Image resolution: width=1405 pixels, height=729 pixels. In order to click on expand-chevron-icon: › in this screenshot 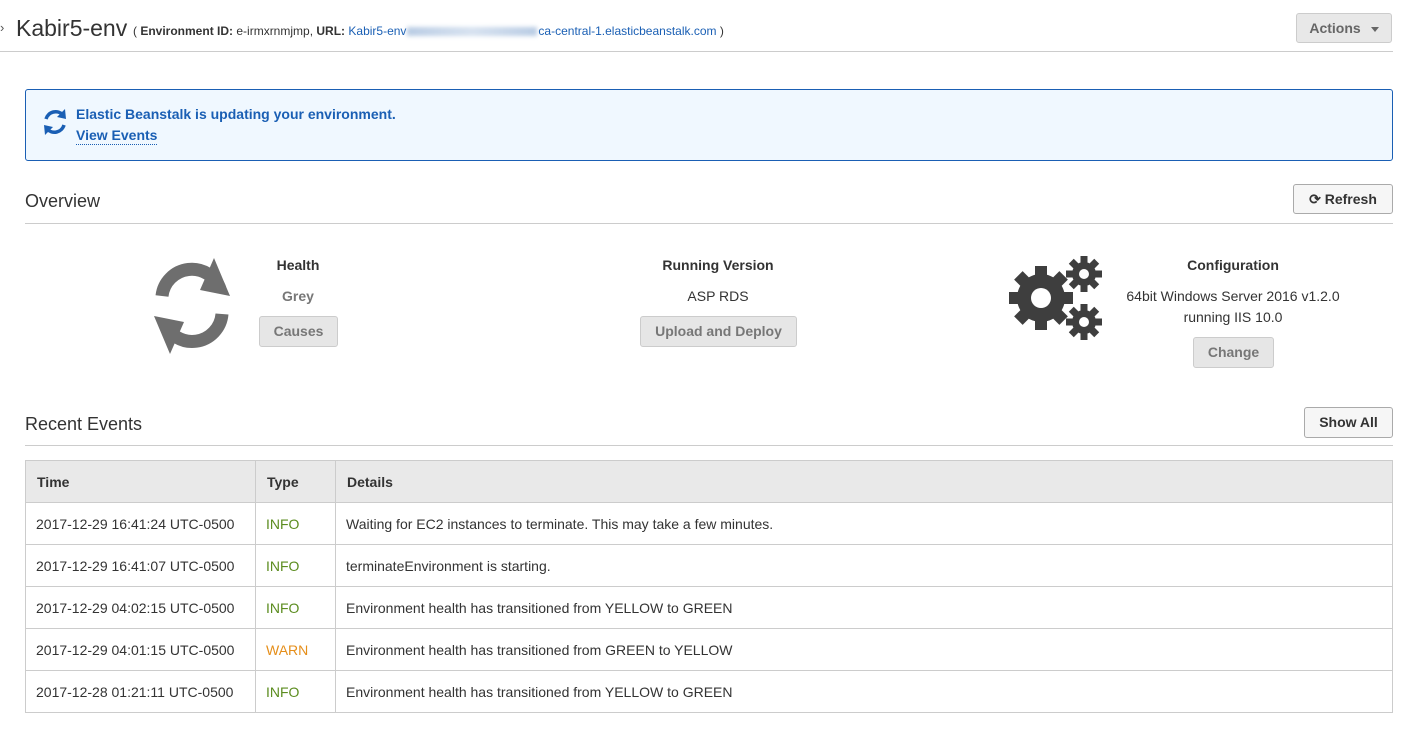, I will do `click(2, 27)`.